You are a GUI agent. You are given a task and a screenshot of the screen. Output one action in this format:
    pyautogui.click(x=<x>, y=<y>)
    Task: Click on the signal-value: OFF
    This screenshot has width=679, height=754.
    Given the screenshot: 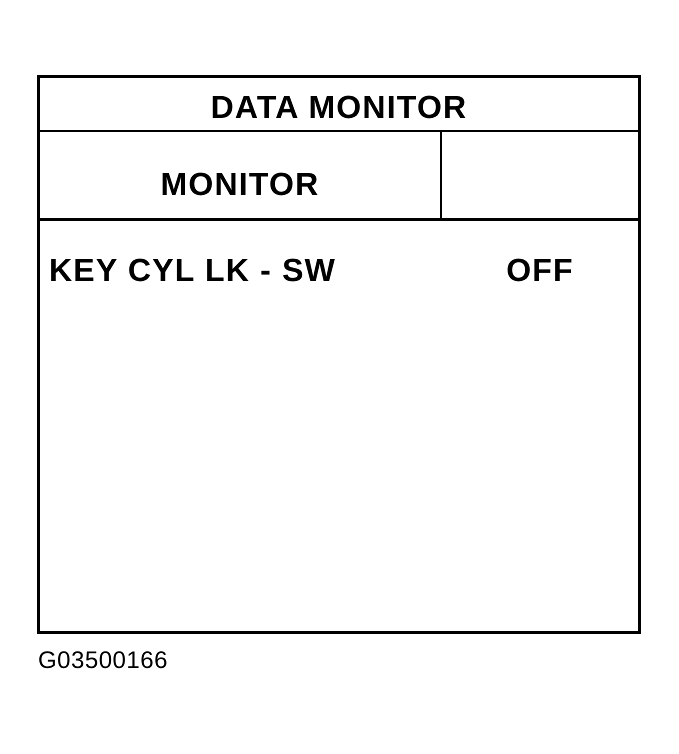 What is the action you would take?
    pyautogui.click(x=540, y=270)
    